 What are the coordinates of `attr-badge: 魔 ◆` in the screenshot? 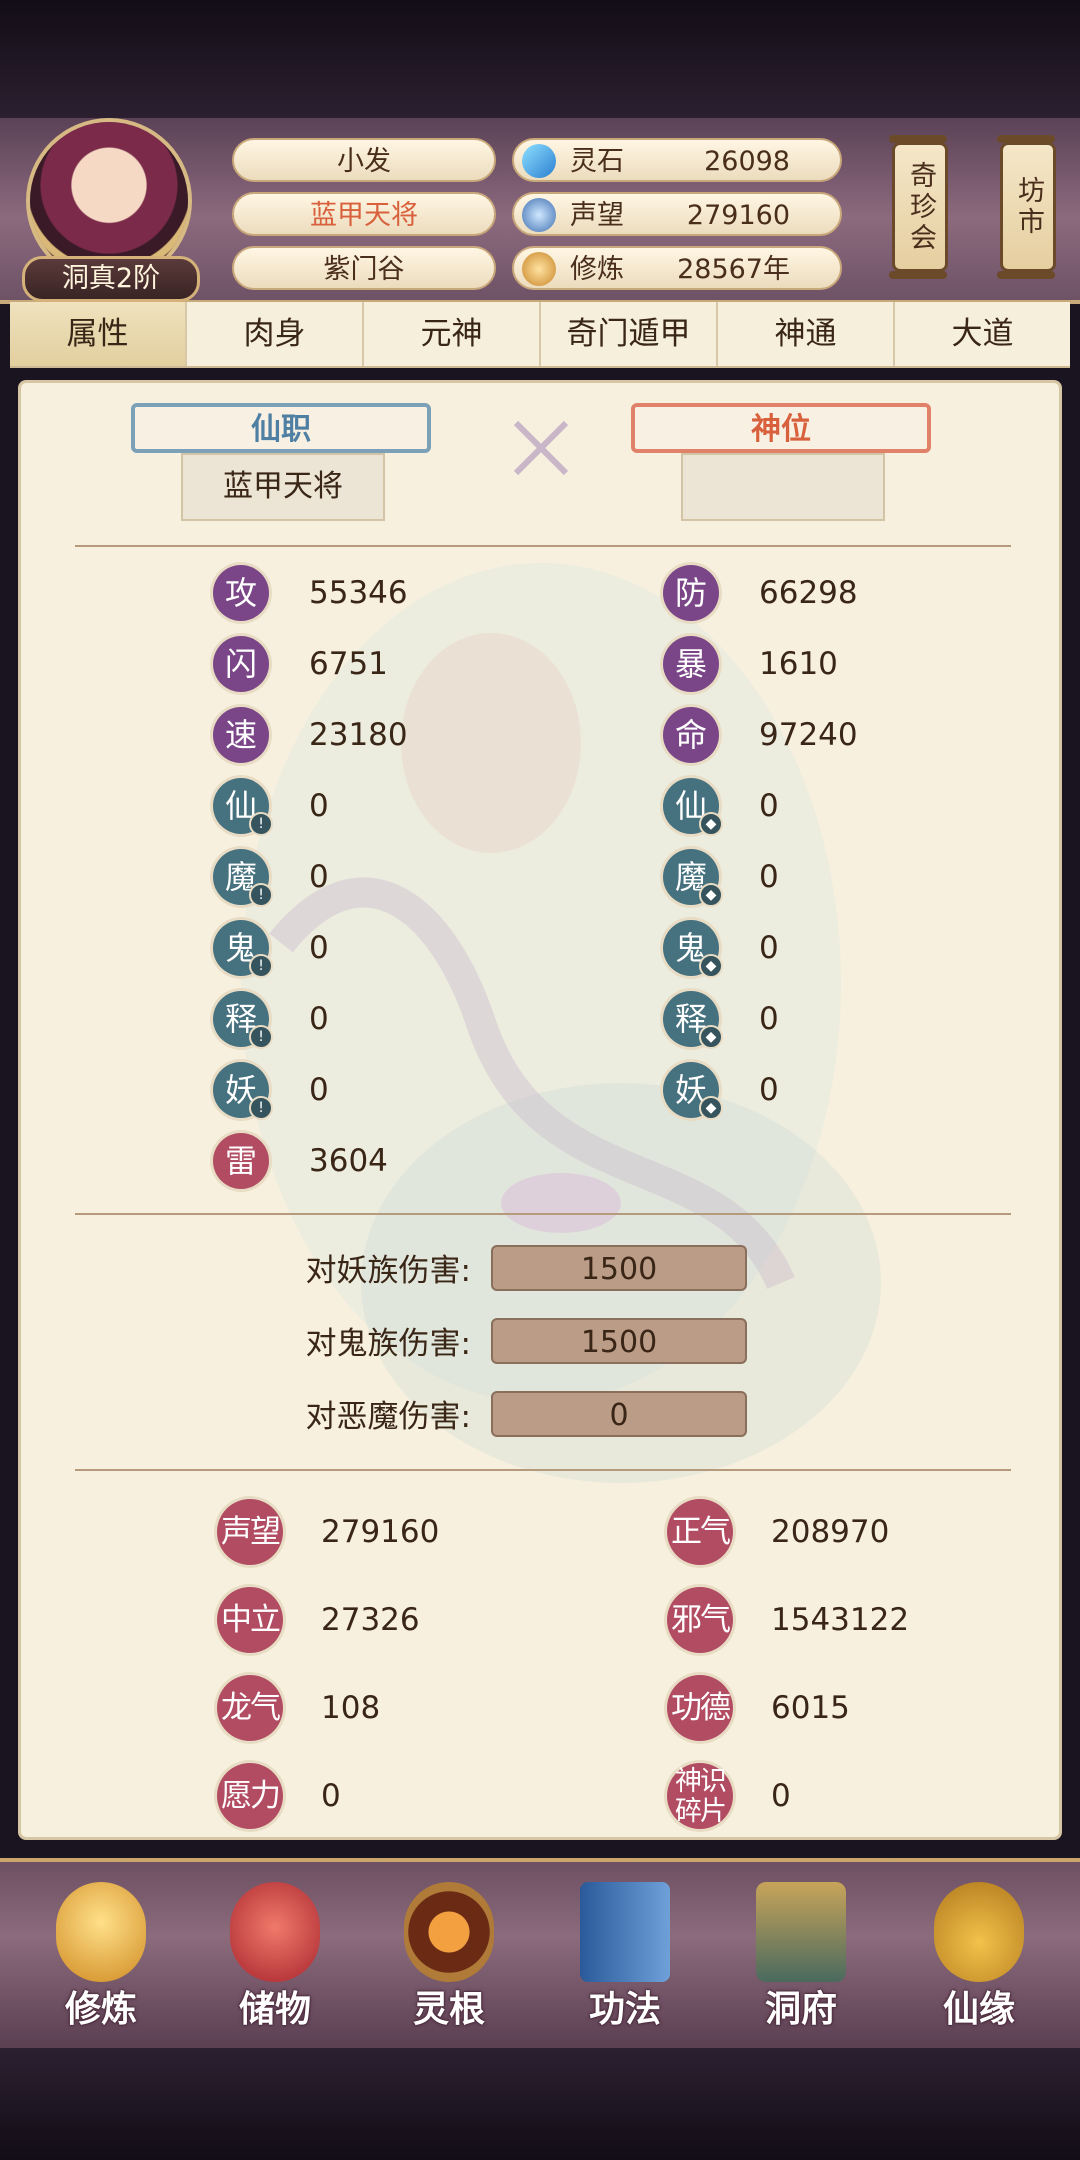 It's located at (693, 878).